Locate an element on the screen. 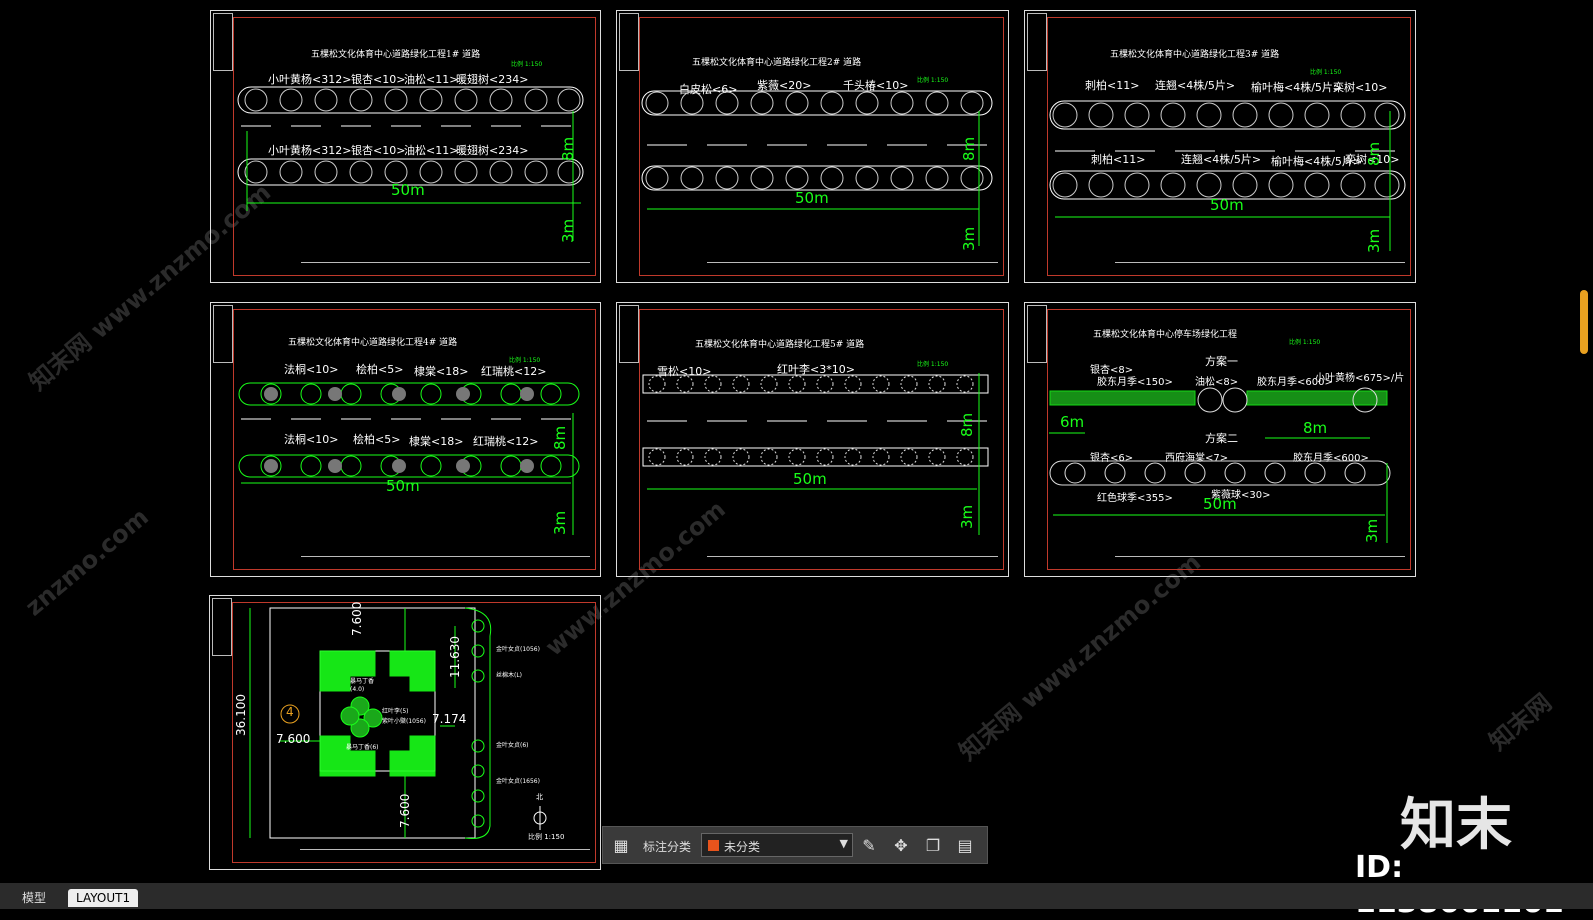  dimension-label: 36.100 is located at coordinates (241, 715).